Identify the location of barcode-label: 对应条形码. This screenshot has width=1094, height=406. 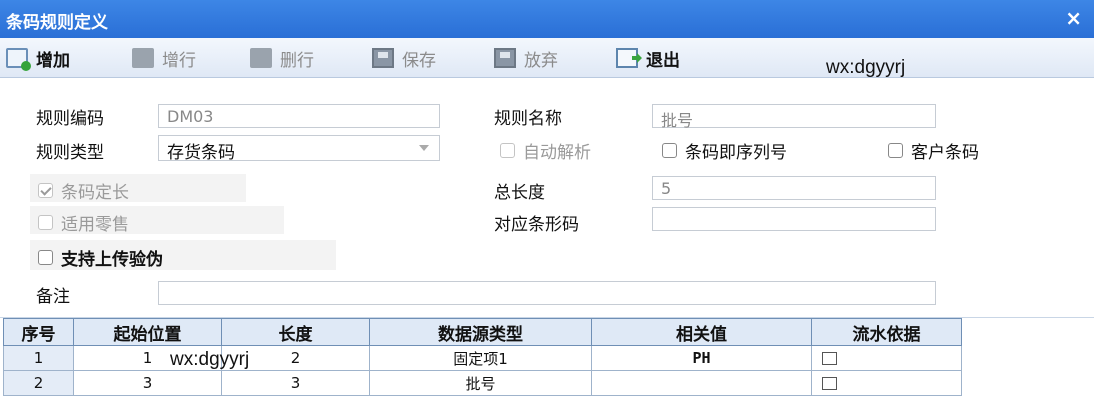
(536, 225).